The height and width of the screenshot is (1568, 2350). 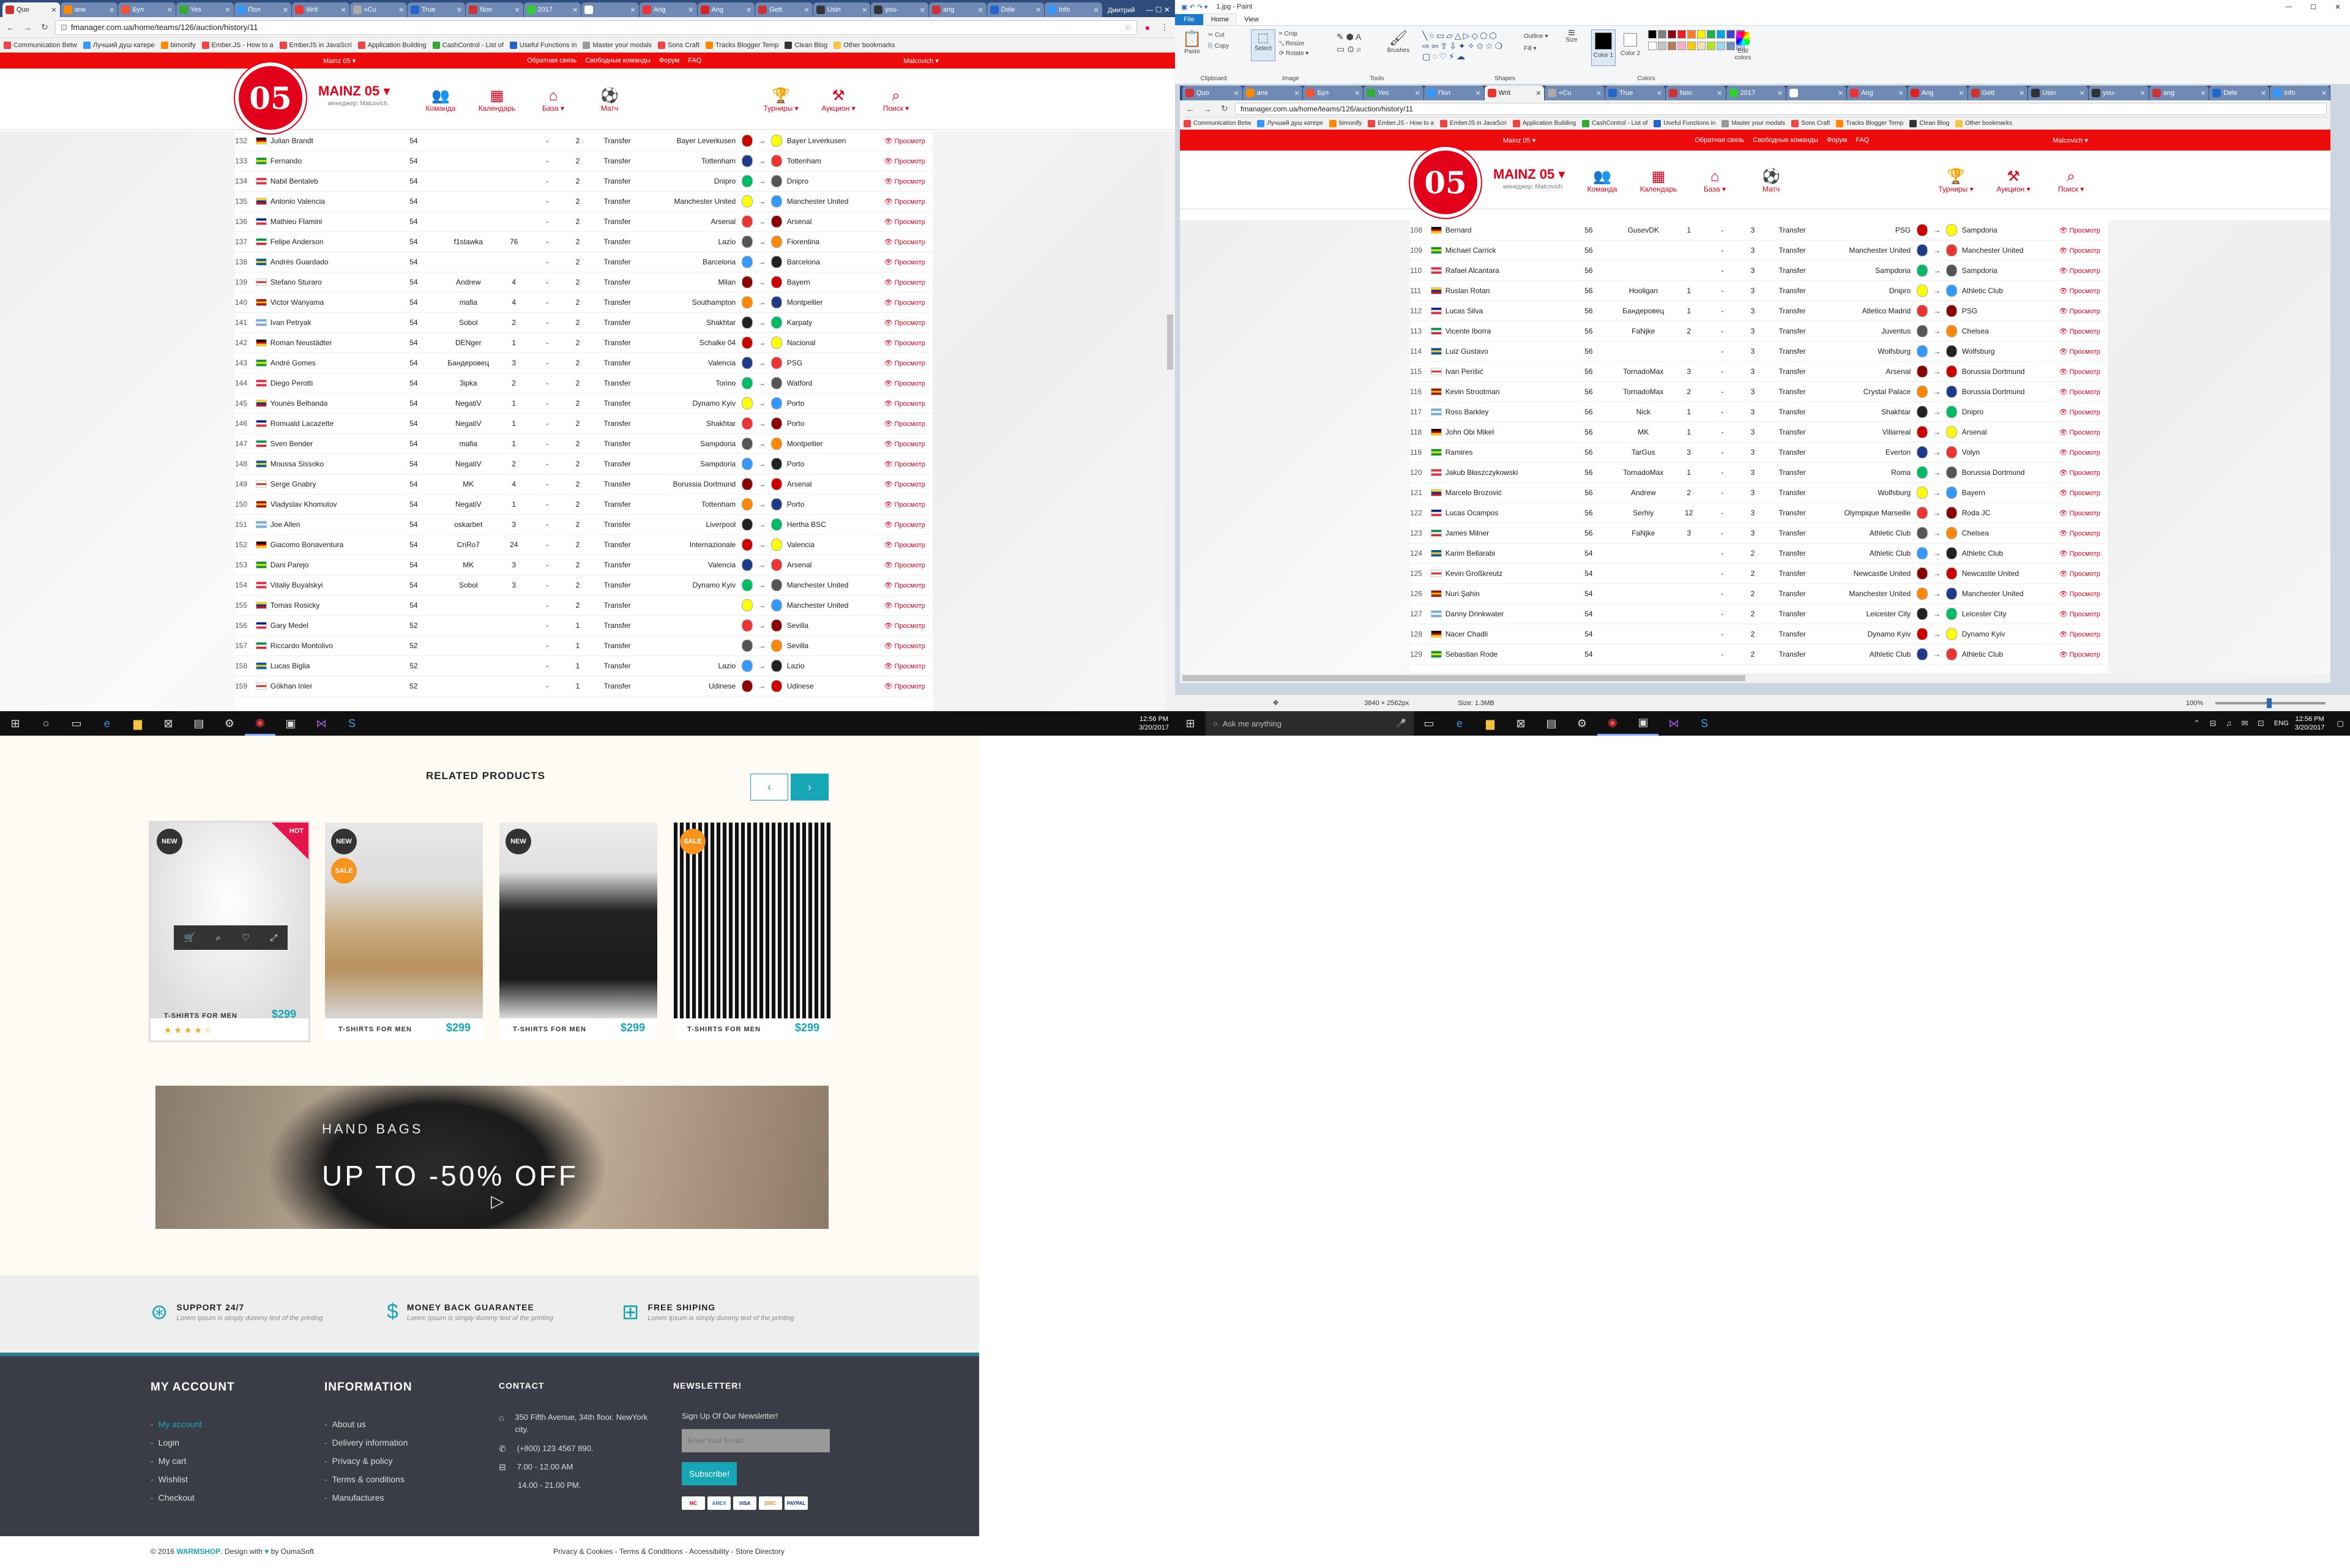 I want to click on to-club: Borussia Dortmund, so click(x=2010, y=472).